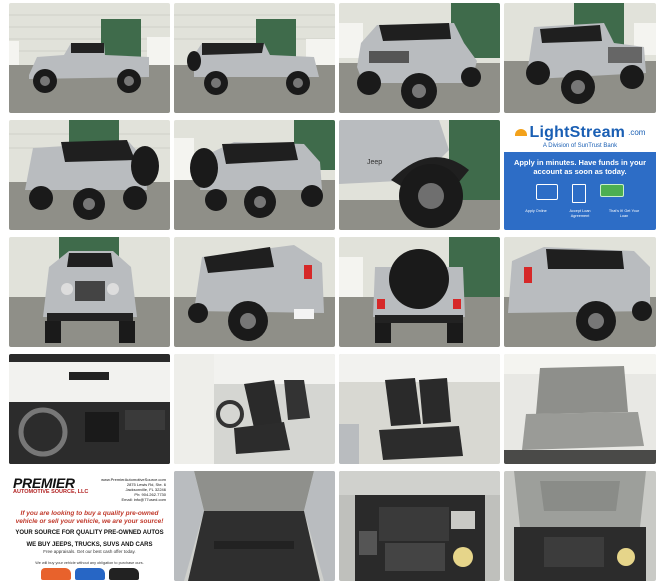 The width and height of the screenshot is (661, 584). What do you see at coordinates (143, 499) in the screenshot?
I see `premier-address-line: Email: info@77used.com` at bounding box center [143, 499].